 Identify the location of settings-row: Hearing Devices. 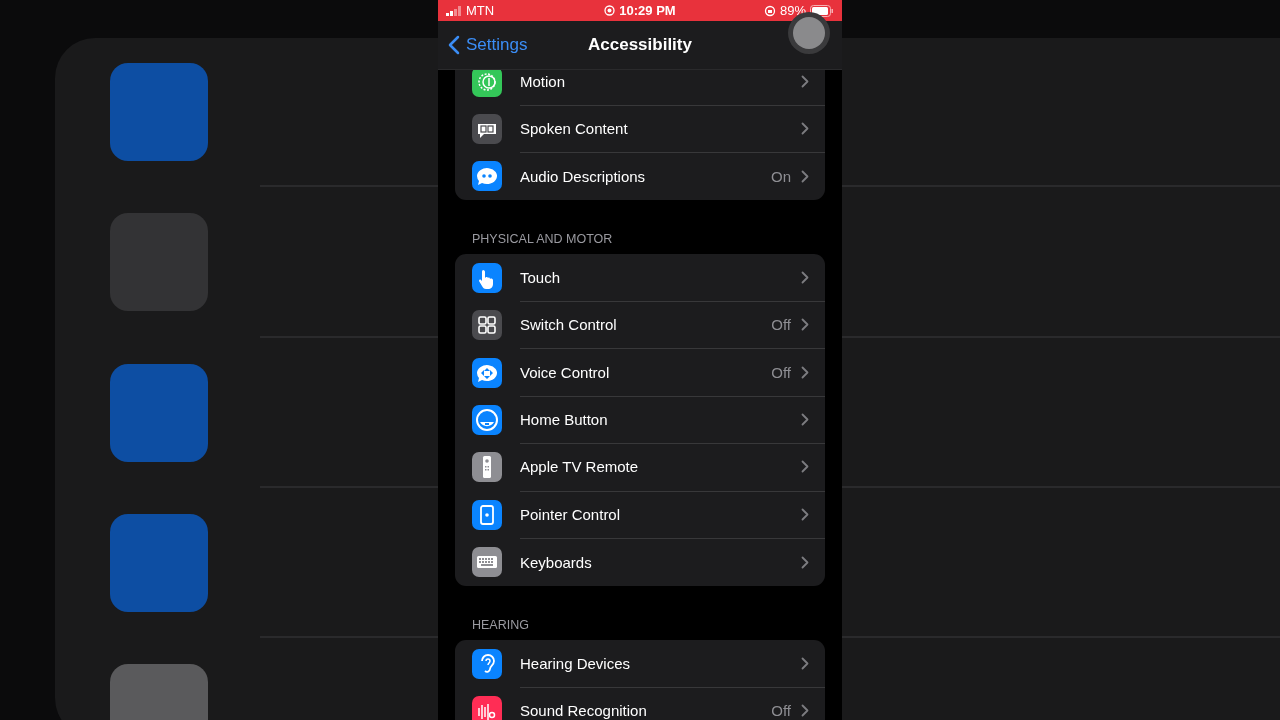
(640, 663).